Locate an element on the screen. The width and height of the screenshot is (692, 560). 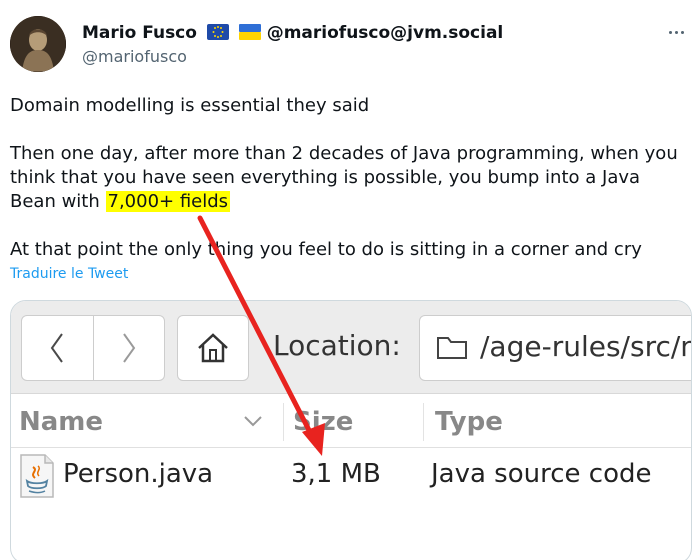
file-name: Person.java is located at coordinates (138, 474).